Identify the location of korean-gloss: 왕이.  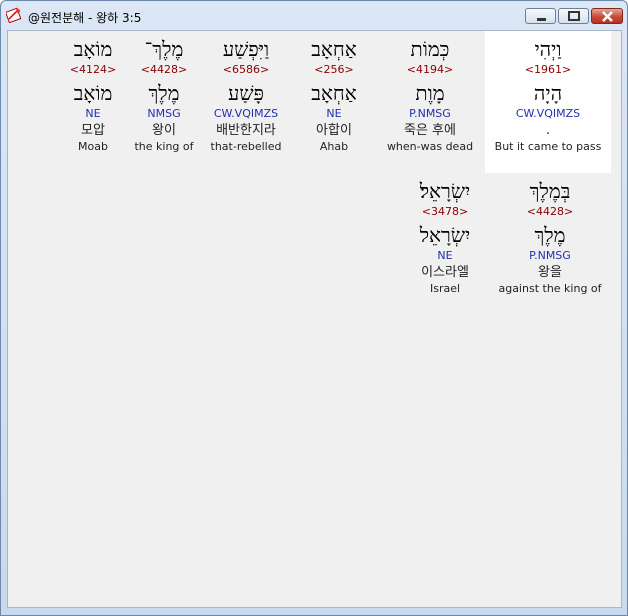
(164, 130).